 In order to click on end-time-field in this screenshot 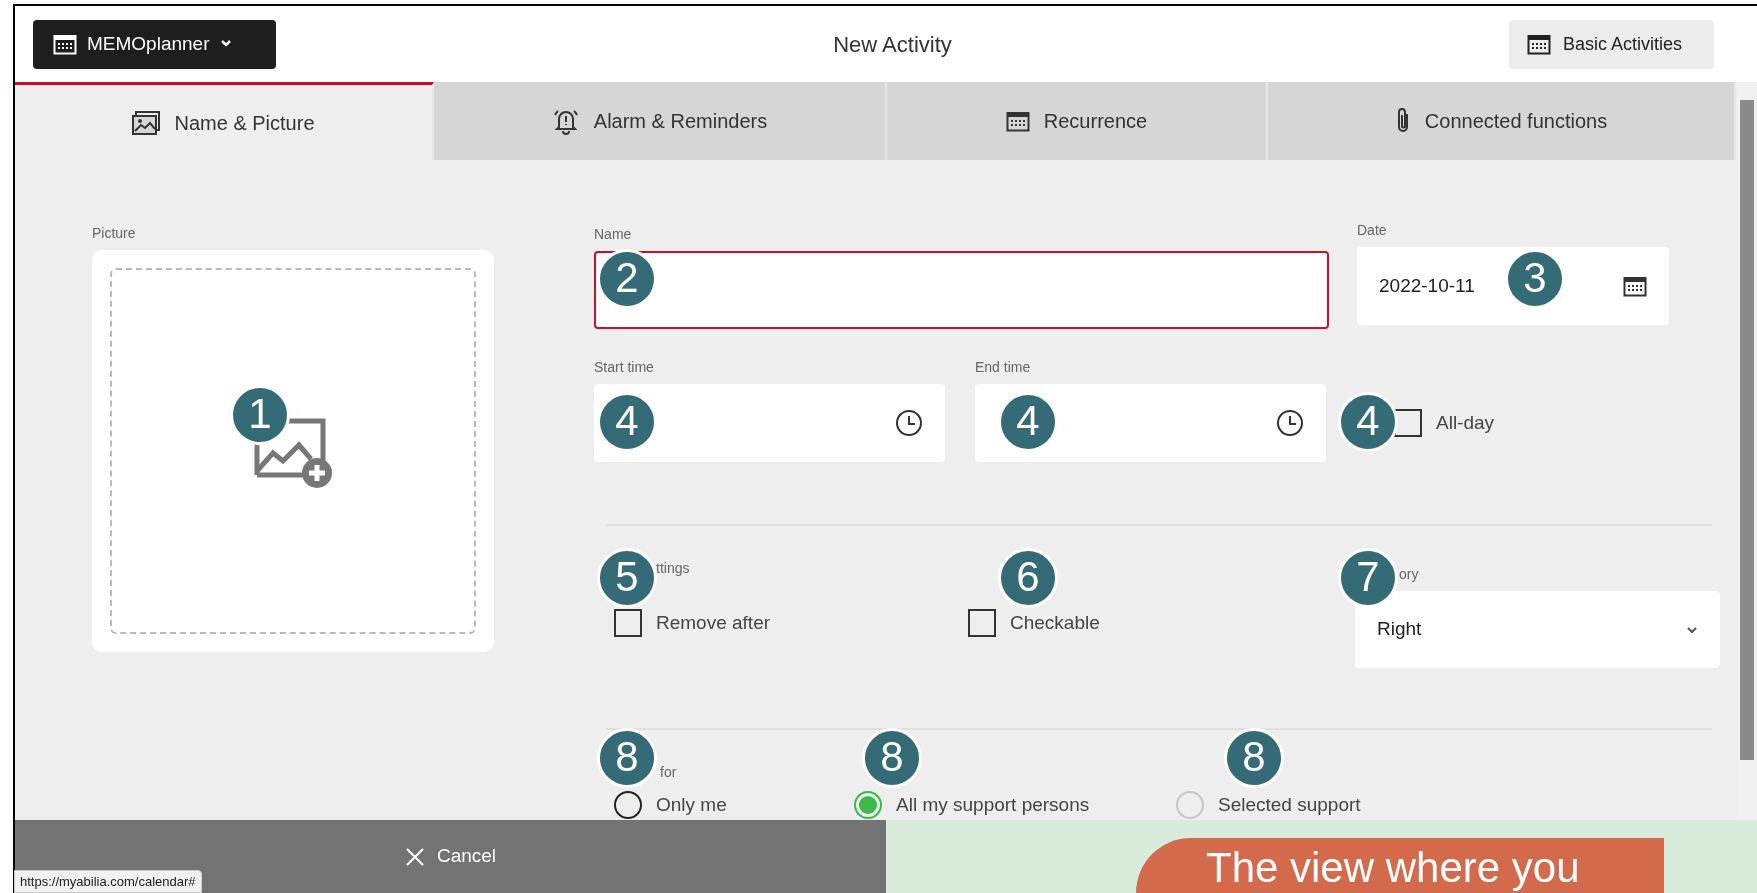, I will do `click(1150, 423)`.